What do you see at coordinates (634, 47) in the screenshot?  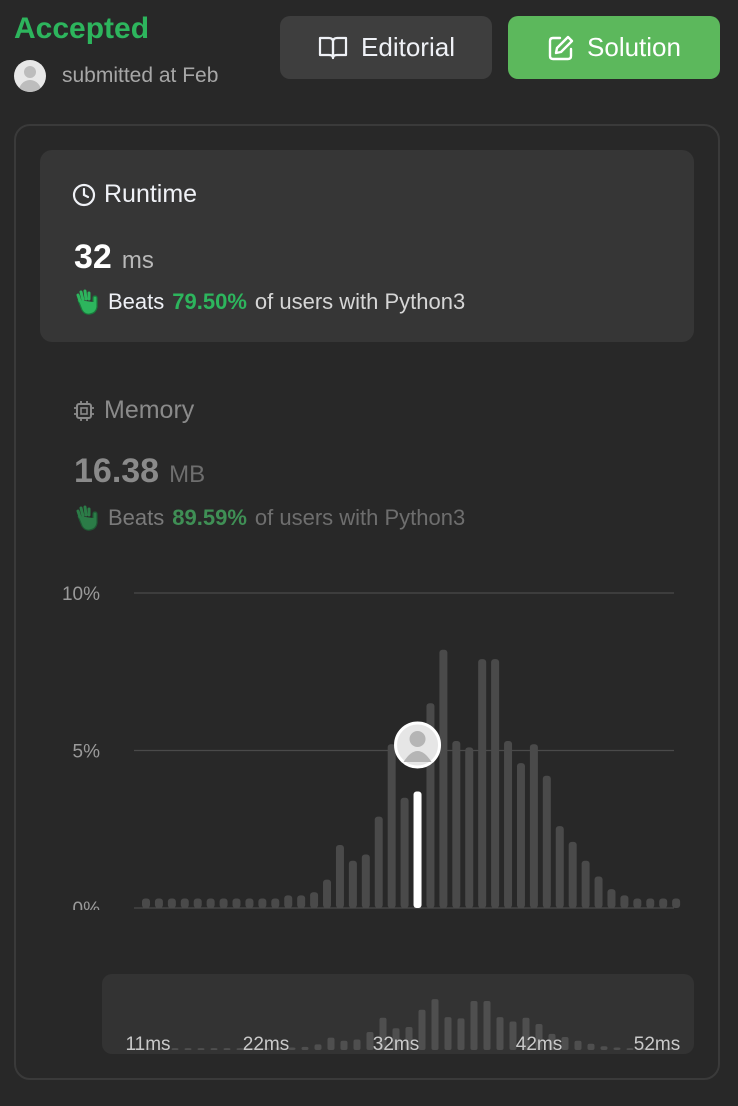 I see `solution-label: Solution` at bounding box center [634, 47].